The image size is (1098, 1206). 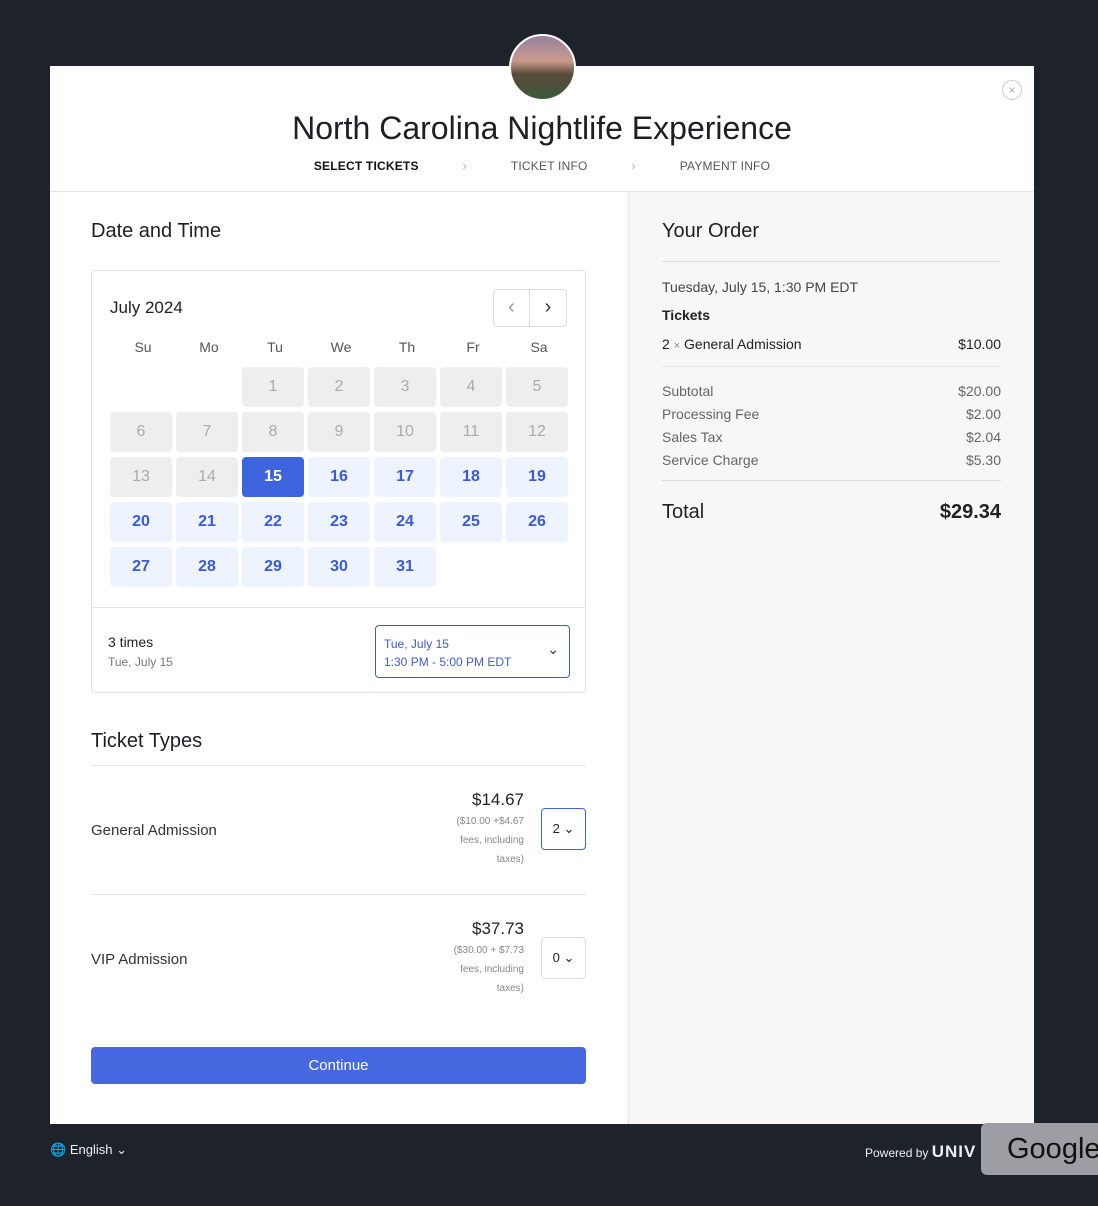 I want to click on ticket-fees: ($10.00 +$4.67 fees, including taxes), so click(x=490, y=840).